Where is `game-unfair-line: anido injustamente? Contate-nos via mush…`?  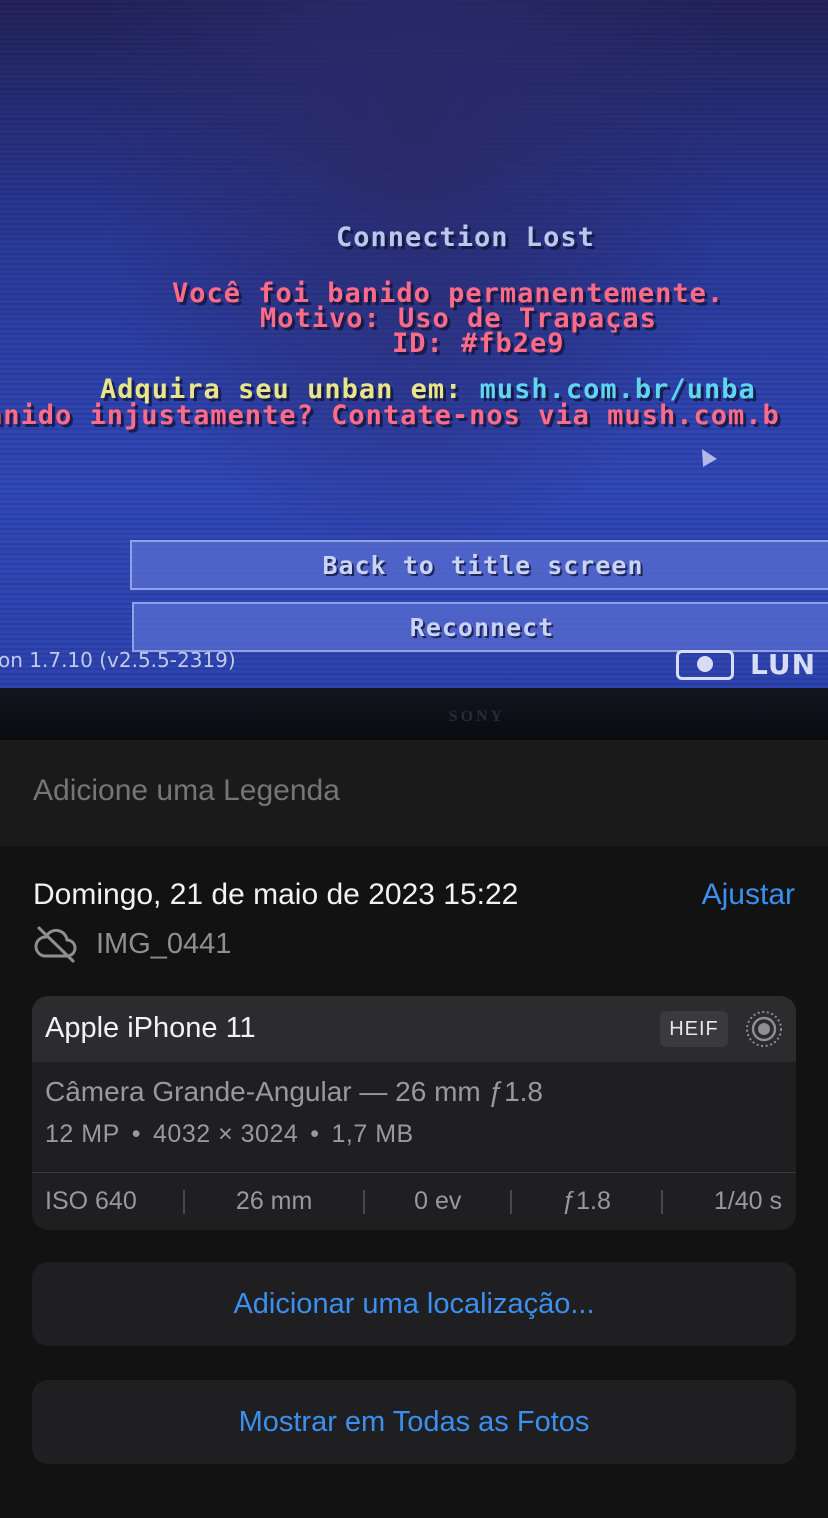
game-unfair-line: anido injustamente? Contate-nos via mush… is located at coordinates (390, 415).